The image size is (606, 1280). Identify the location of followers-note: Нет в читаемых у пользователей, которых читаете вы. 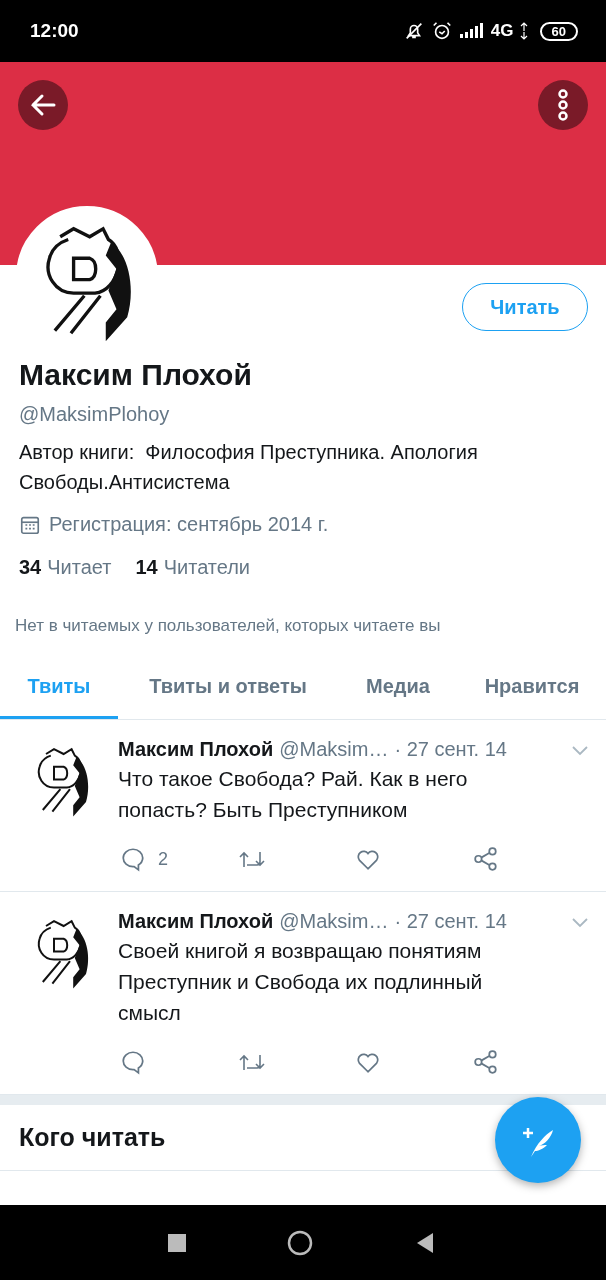
(228, 626).